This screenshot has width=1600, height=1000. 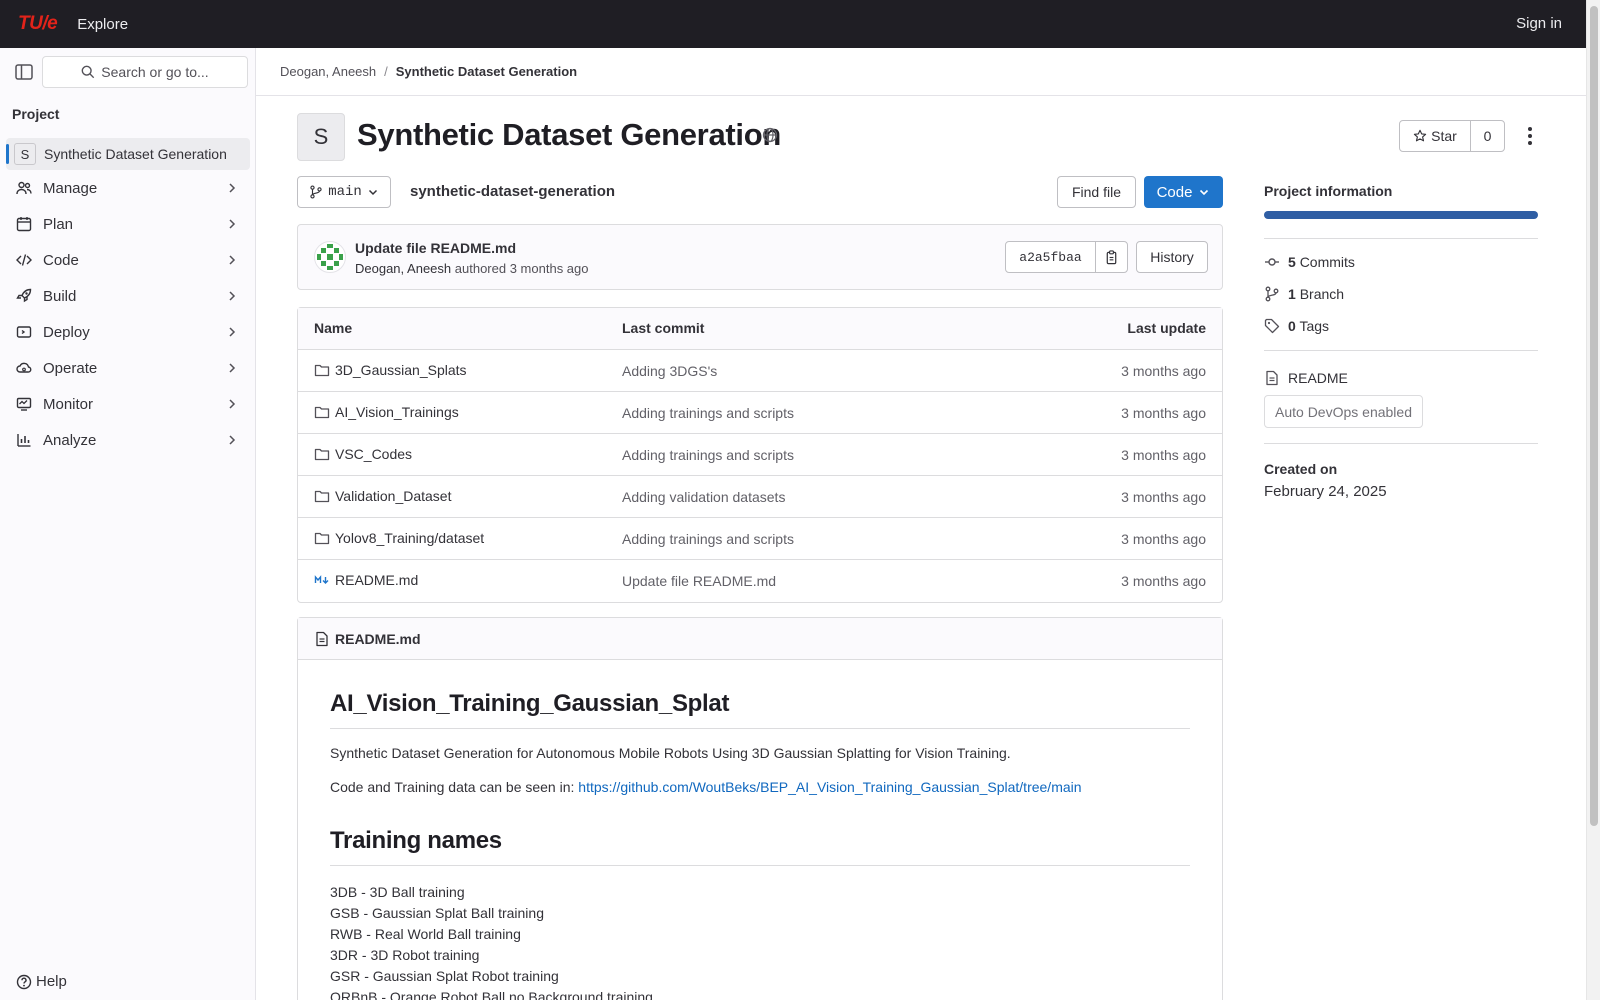 I want to click on commits-link: 5 Commits, so click(x=1309, y=262).